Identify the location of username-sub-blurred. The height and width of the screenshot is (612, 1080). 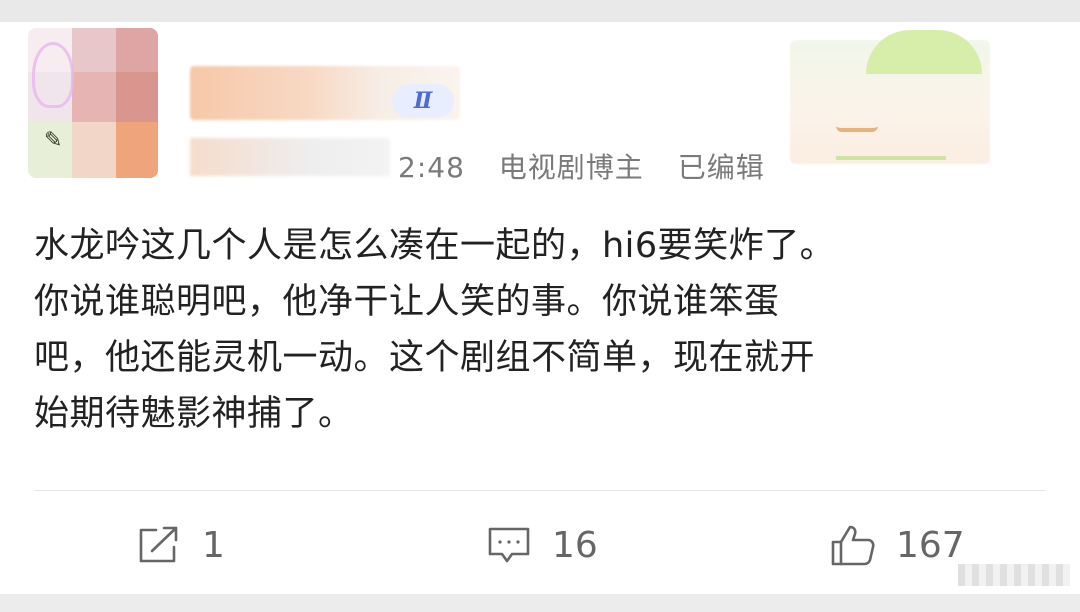
(290, 157).